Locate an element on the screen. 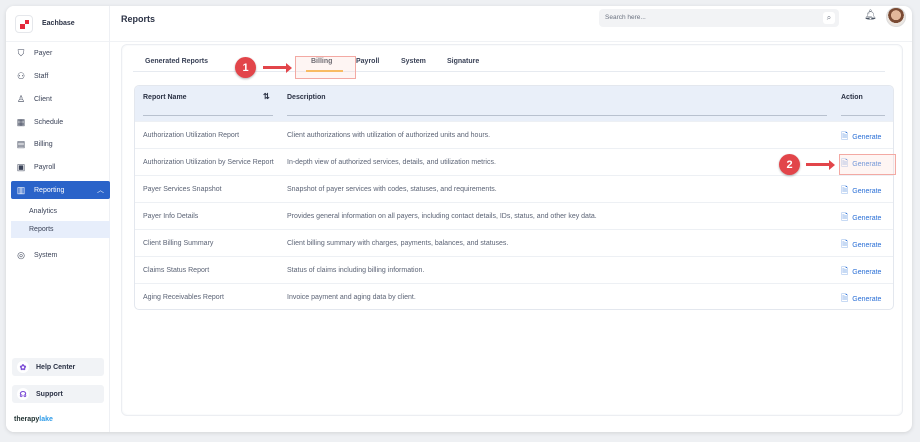 The height and width of the screenshot is (442, 920). report-name: Payer Services Snapshot is located at coordinates (182, 189).